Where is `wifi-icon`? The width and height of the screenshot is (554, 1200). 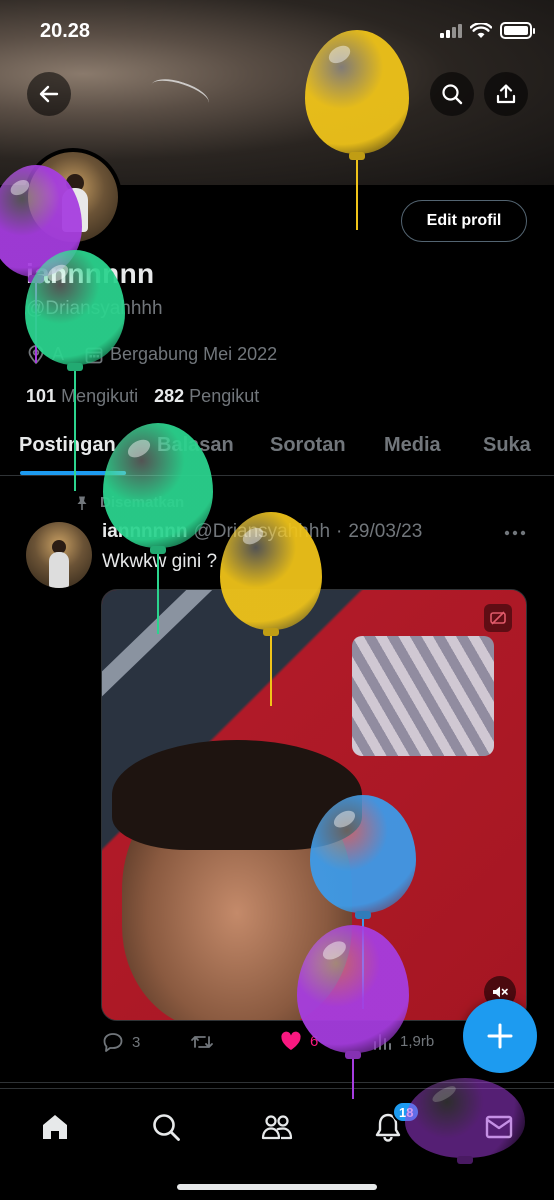
wifi-icon is located at coordinates (481, 30).